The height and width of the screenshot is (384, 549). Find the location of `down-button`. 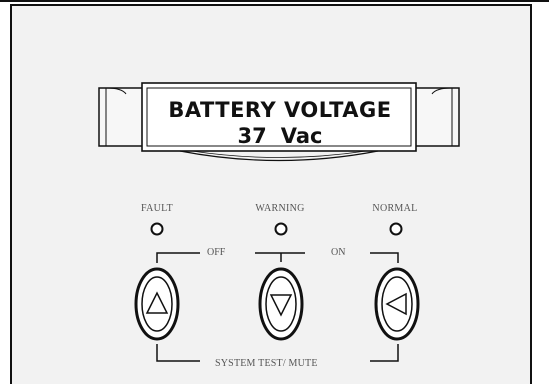

down-button is located at coordinates (281, 304).